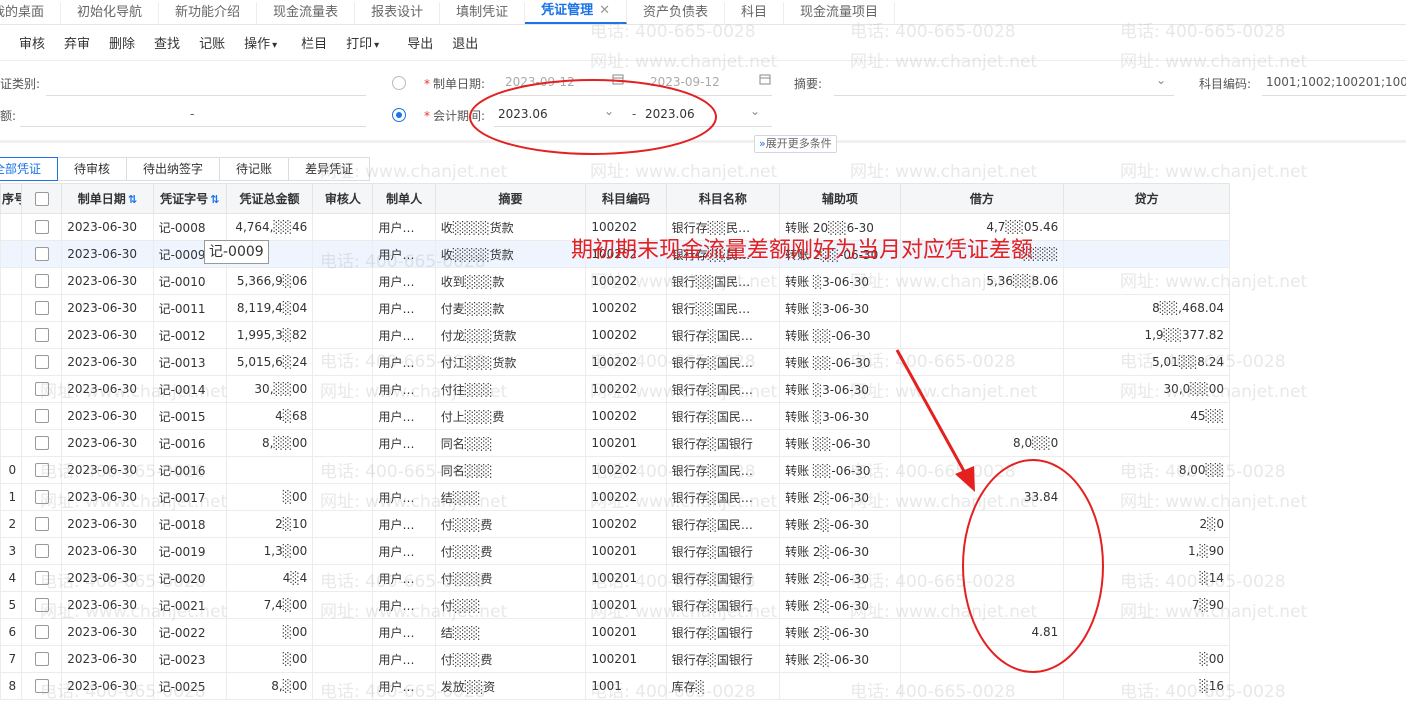 The height and width of the screenshot is (715, 1406). What do you see at coordinates (1033, 566) in the screenshot?
I see `debit-highlight-ellipse` at bounding box center [1033, 566].